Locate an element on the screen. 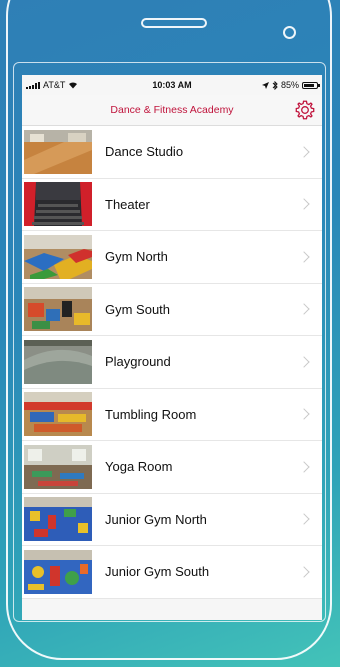 This screenshot has height=667, width=340. list-item-gym-north: Gym North is located at coordinates (172, 257).